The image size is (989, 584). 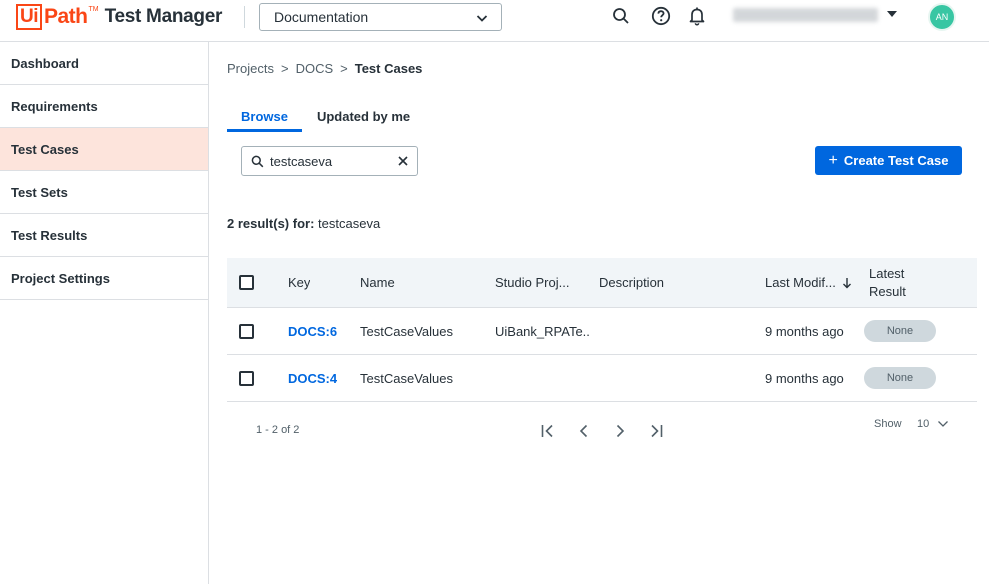 I want to click on tab-updated-by-me: Updated by me, so click(x=363, y=116).